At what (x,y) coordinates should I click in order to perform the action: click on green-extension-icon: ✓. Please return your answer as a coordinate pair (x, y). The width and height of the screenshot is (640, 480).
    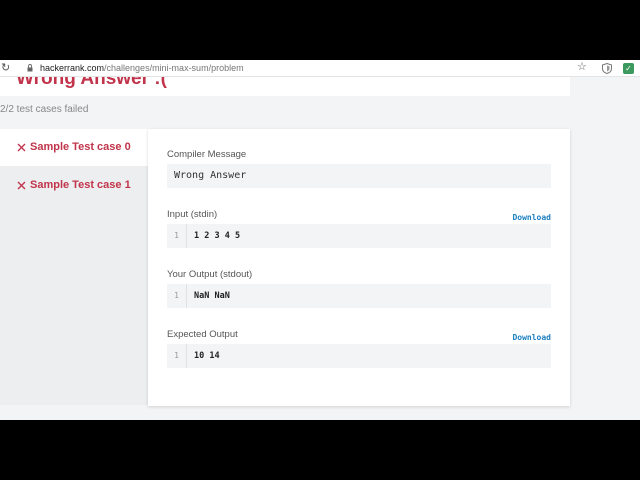
    Looking at the image, I should click on (628, 68).